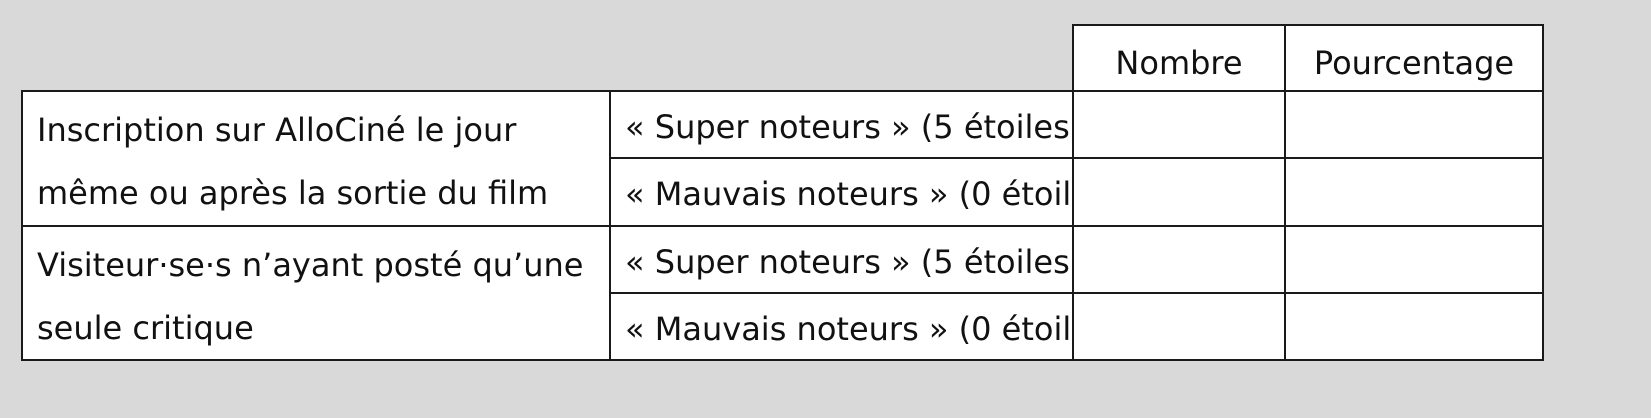 The image size is (1651, 418). What do you see at coordinates (1414, 63) in the screenshot?
I see `percentage-header-label: Pourcentage` at bounding box center [1414, 63].